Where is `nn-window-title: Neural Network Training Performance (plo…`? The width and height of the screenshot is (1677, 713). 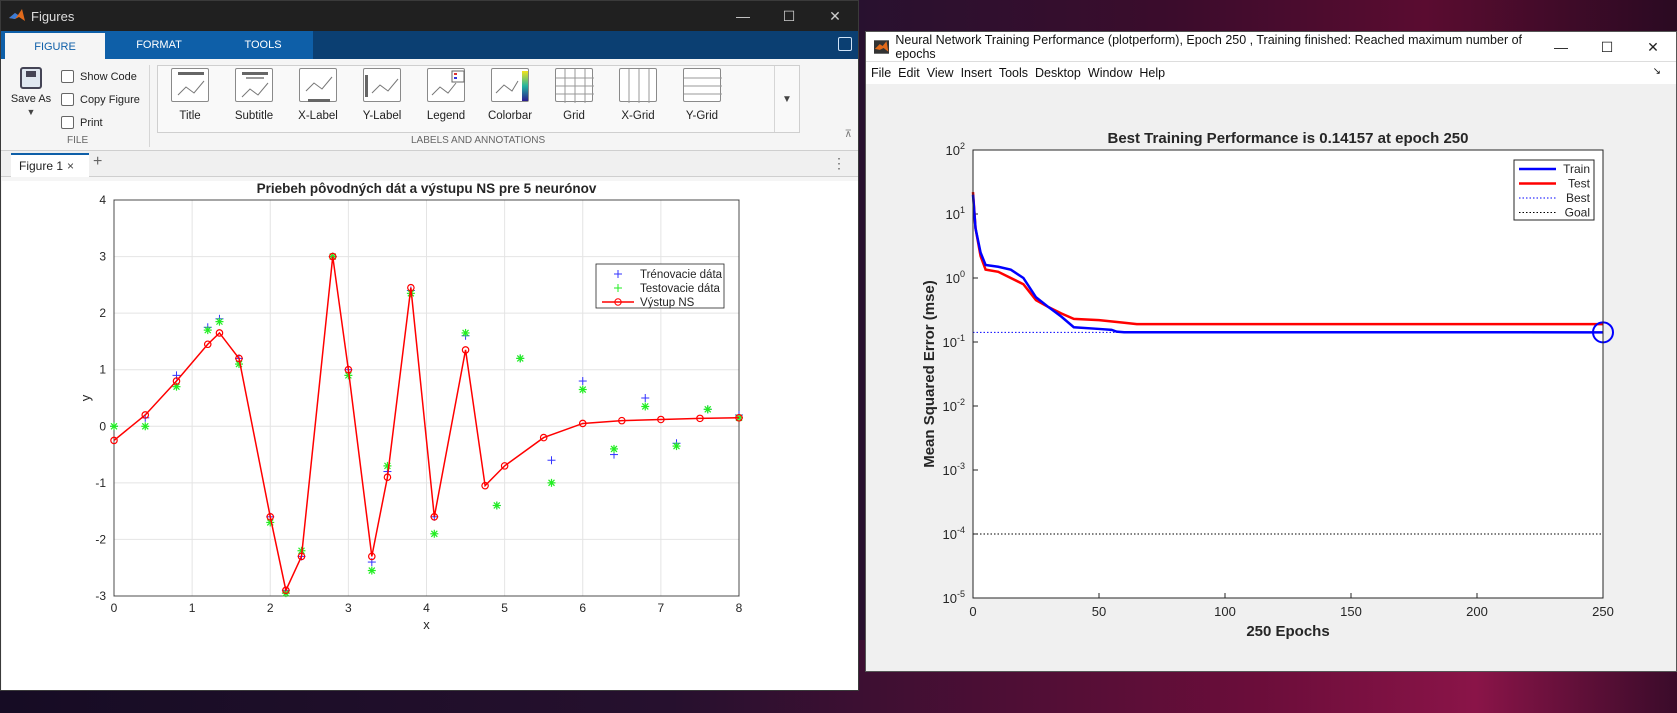 nn-window-title: Neural Network Training Performance (plo… is located at coordinates (1209, 46).